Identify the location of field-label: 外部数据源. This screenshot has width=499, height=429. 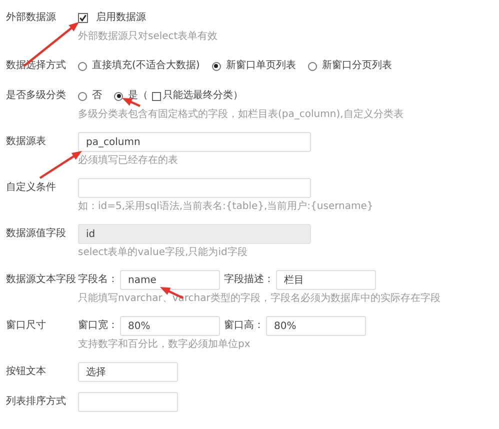
(31, 17).